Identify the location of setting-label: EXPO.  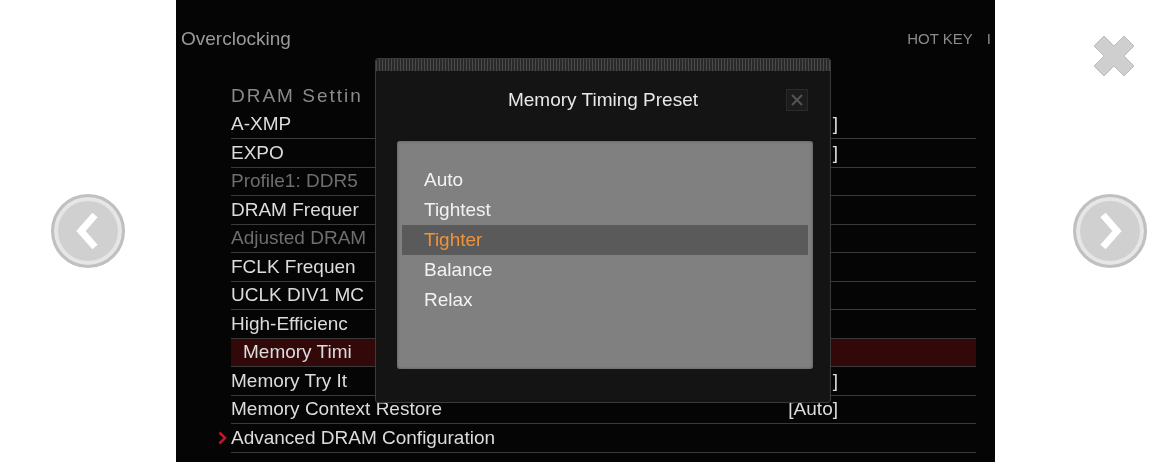
(257, 152).